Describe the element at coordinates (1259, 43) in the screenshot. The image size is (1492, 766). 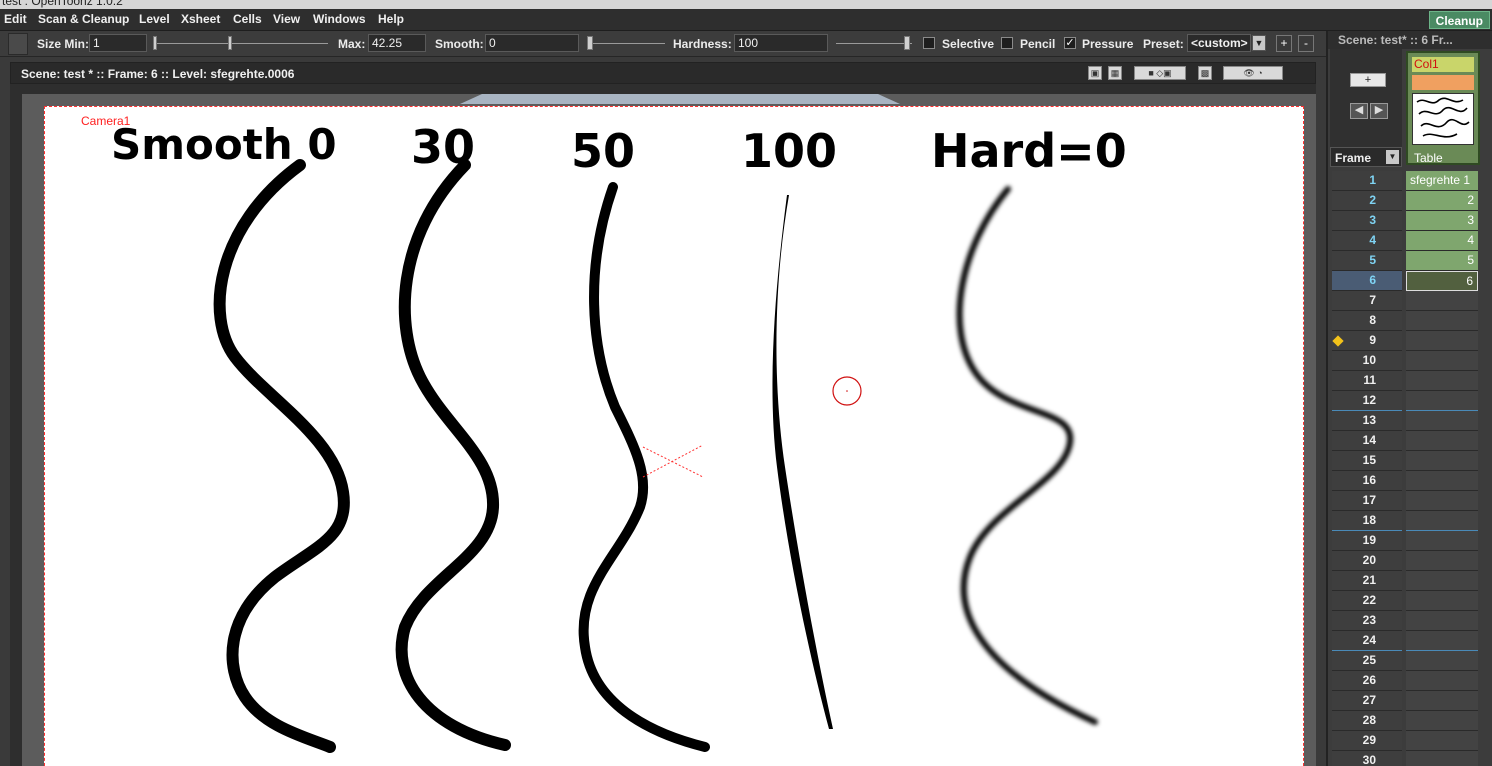
I see `preset-dropdown-arrow: ▼` at that location.